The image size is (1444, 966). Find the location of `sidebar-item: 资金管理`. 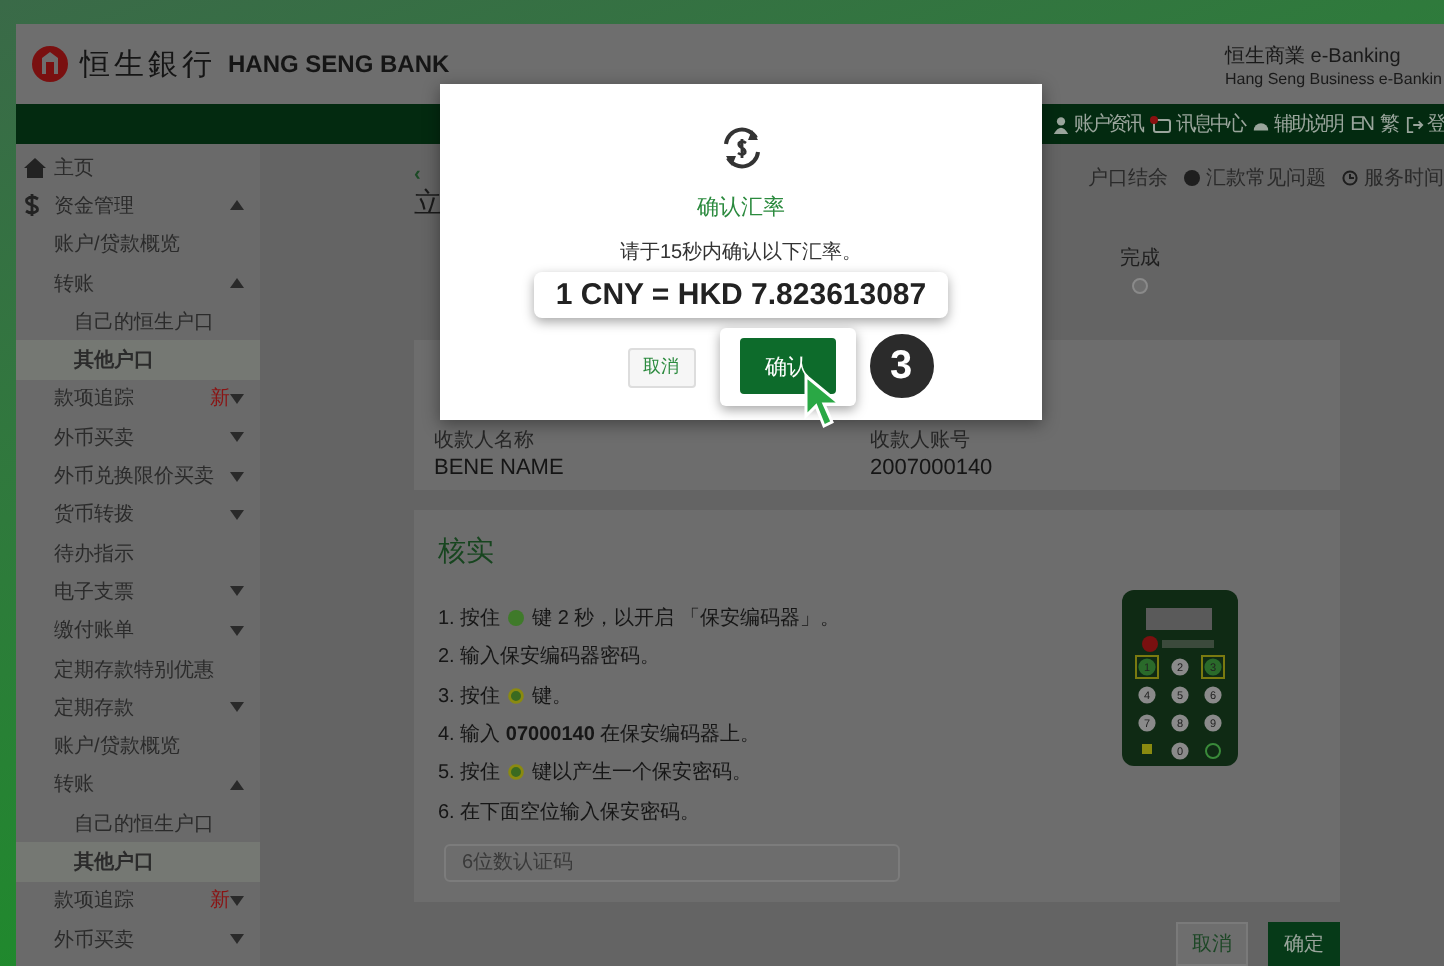

sidebar-item: 资金管理 is located at coordinates (138, 206).